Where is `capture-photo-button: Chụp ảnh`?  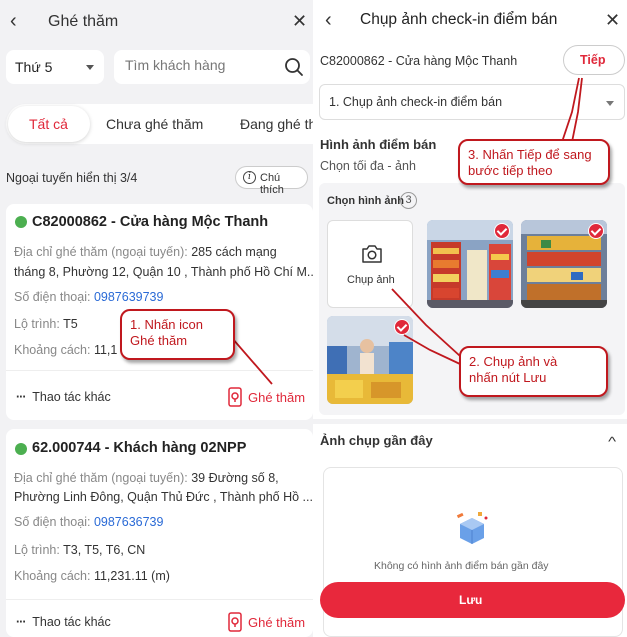
capture-photo-button: Chụp ảnh is located at coordinates (370, 264).